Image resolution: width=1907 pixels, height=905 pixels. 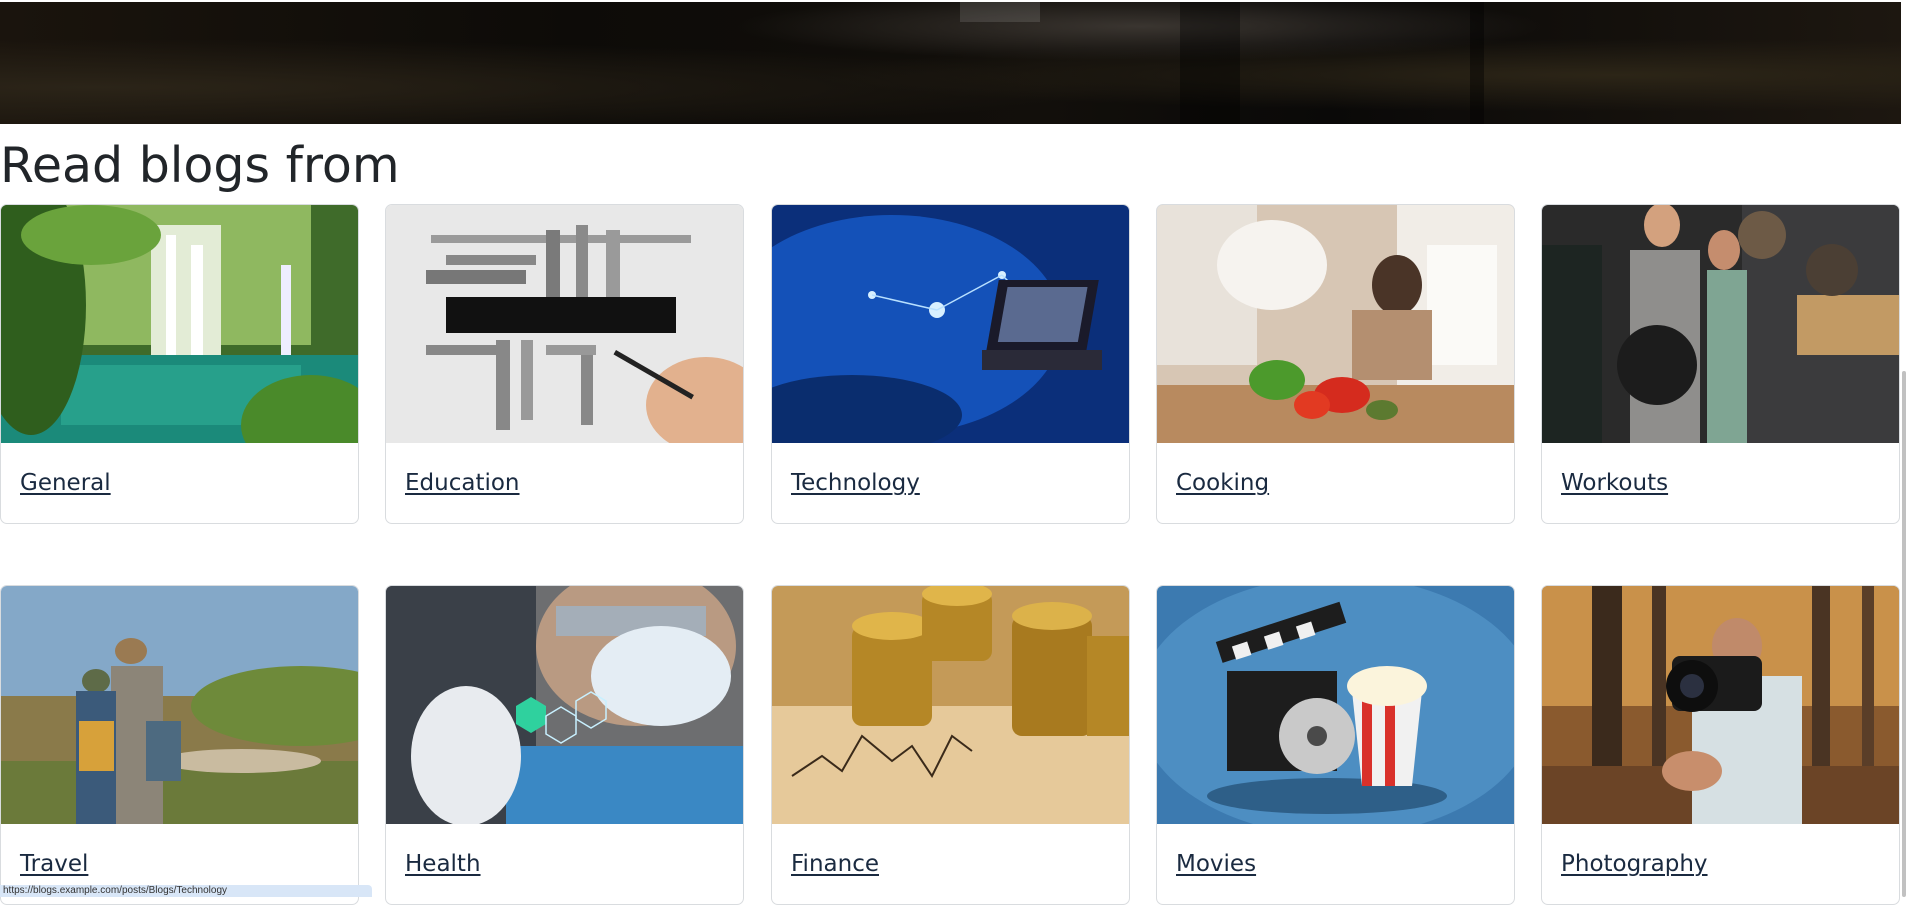 I want to click on category-link-movies: Movies, so click(x=1216, y=864).